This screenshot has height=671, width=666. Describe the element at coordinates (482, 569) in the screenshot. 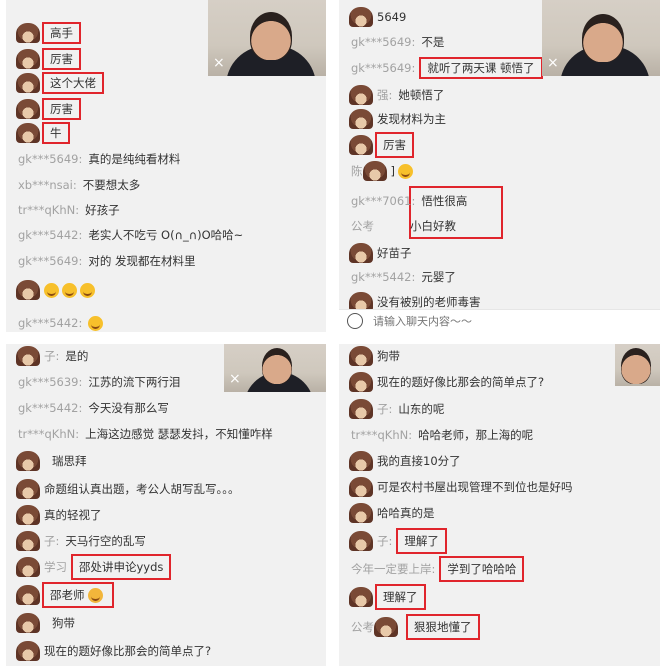

I see `message-text: 学到了哈哈哈` at that location.